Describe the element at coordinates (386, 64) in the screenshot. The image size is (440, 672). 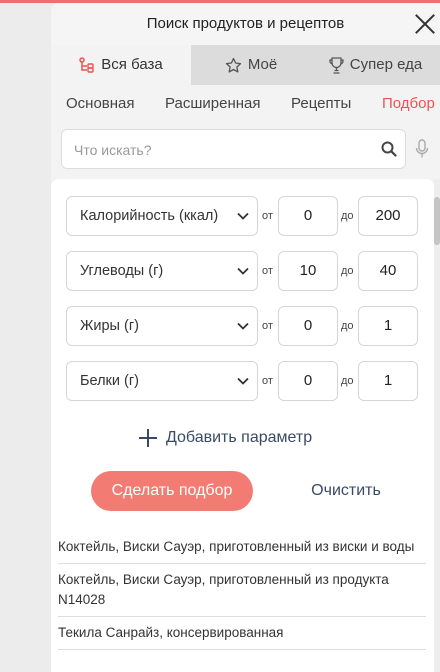
I see `tab-label: Супер еда` at that location.